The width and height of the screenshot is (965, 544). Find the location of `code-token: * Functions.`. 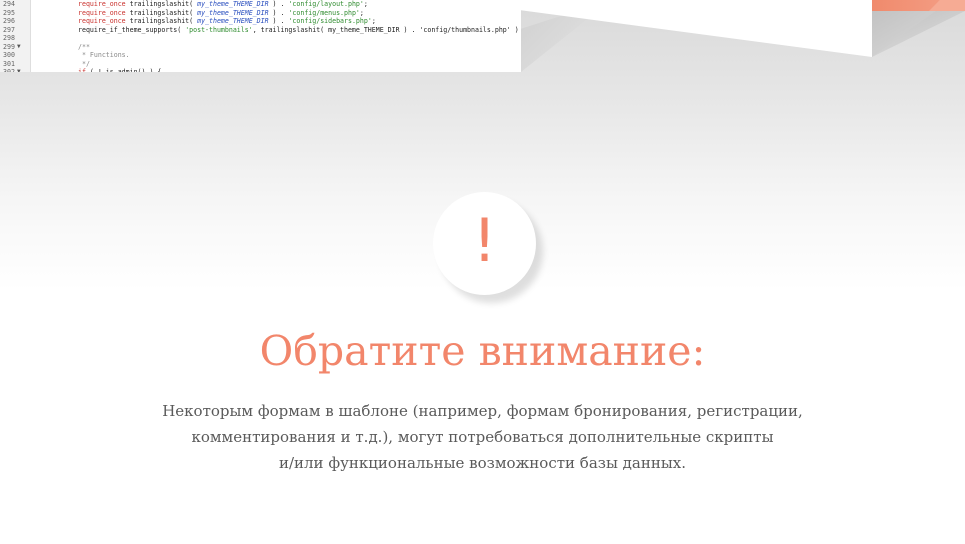

code-token: * Functions. is located at coordinates (104, 55).